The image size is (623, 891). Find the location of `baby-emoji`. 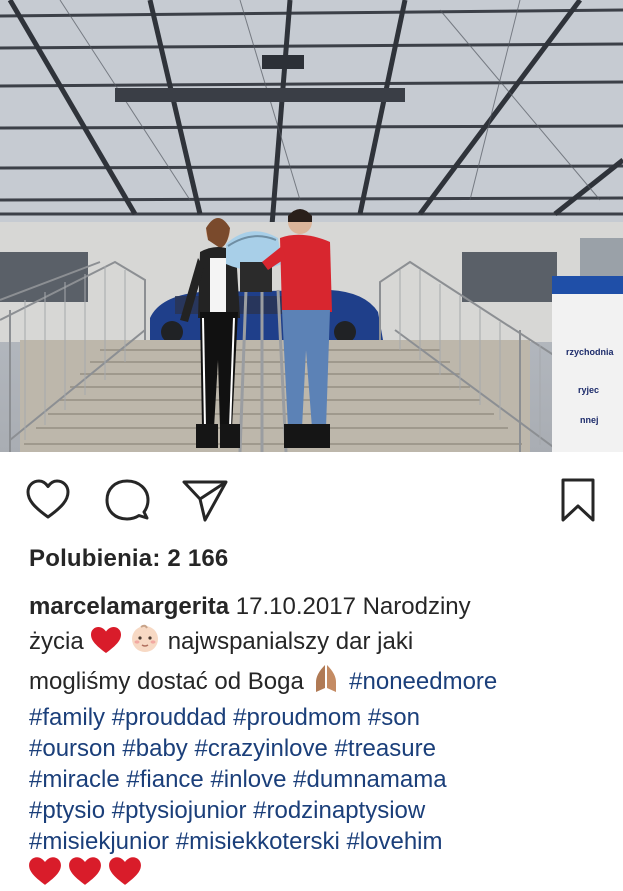

baby-emoji is located at coordinates (145, 642).